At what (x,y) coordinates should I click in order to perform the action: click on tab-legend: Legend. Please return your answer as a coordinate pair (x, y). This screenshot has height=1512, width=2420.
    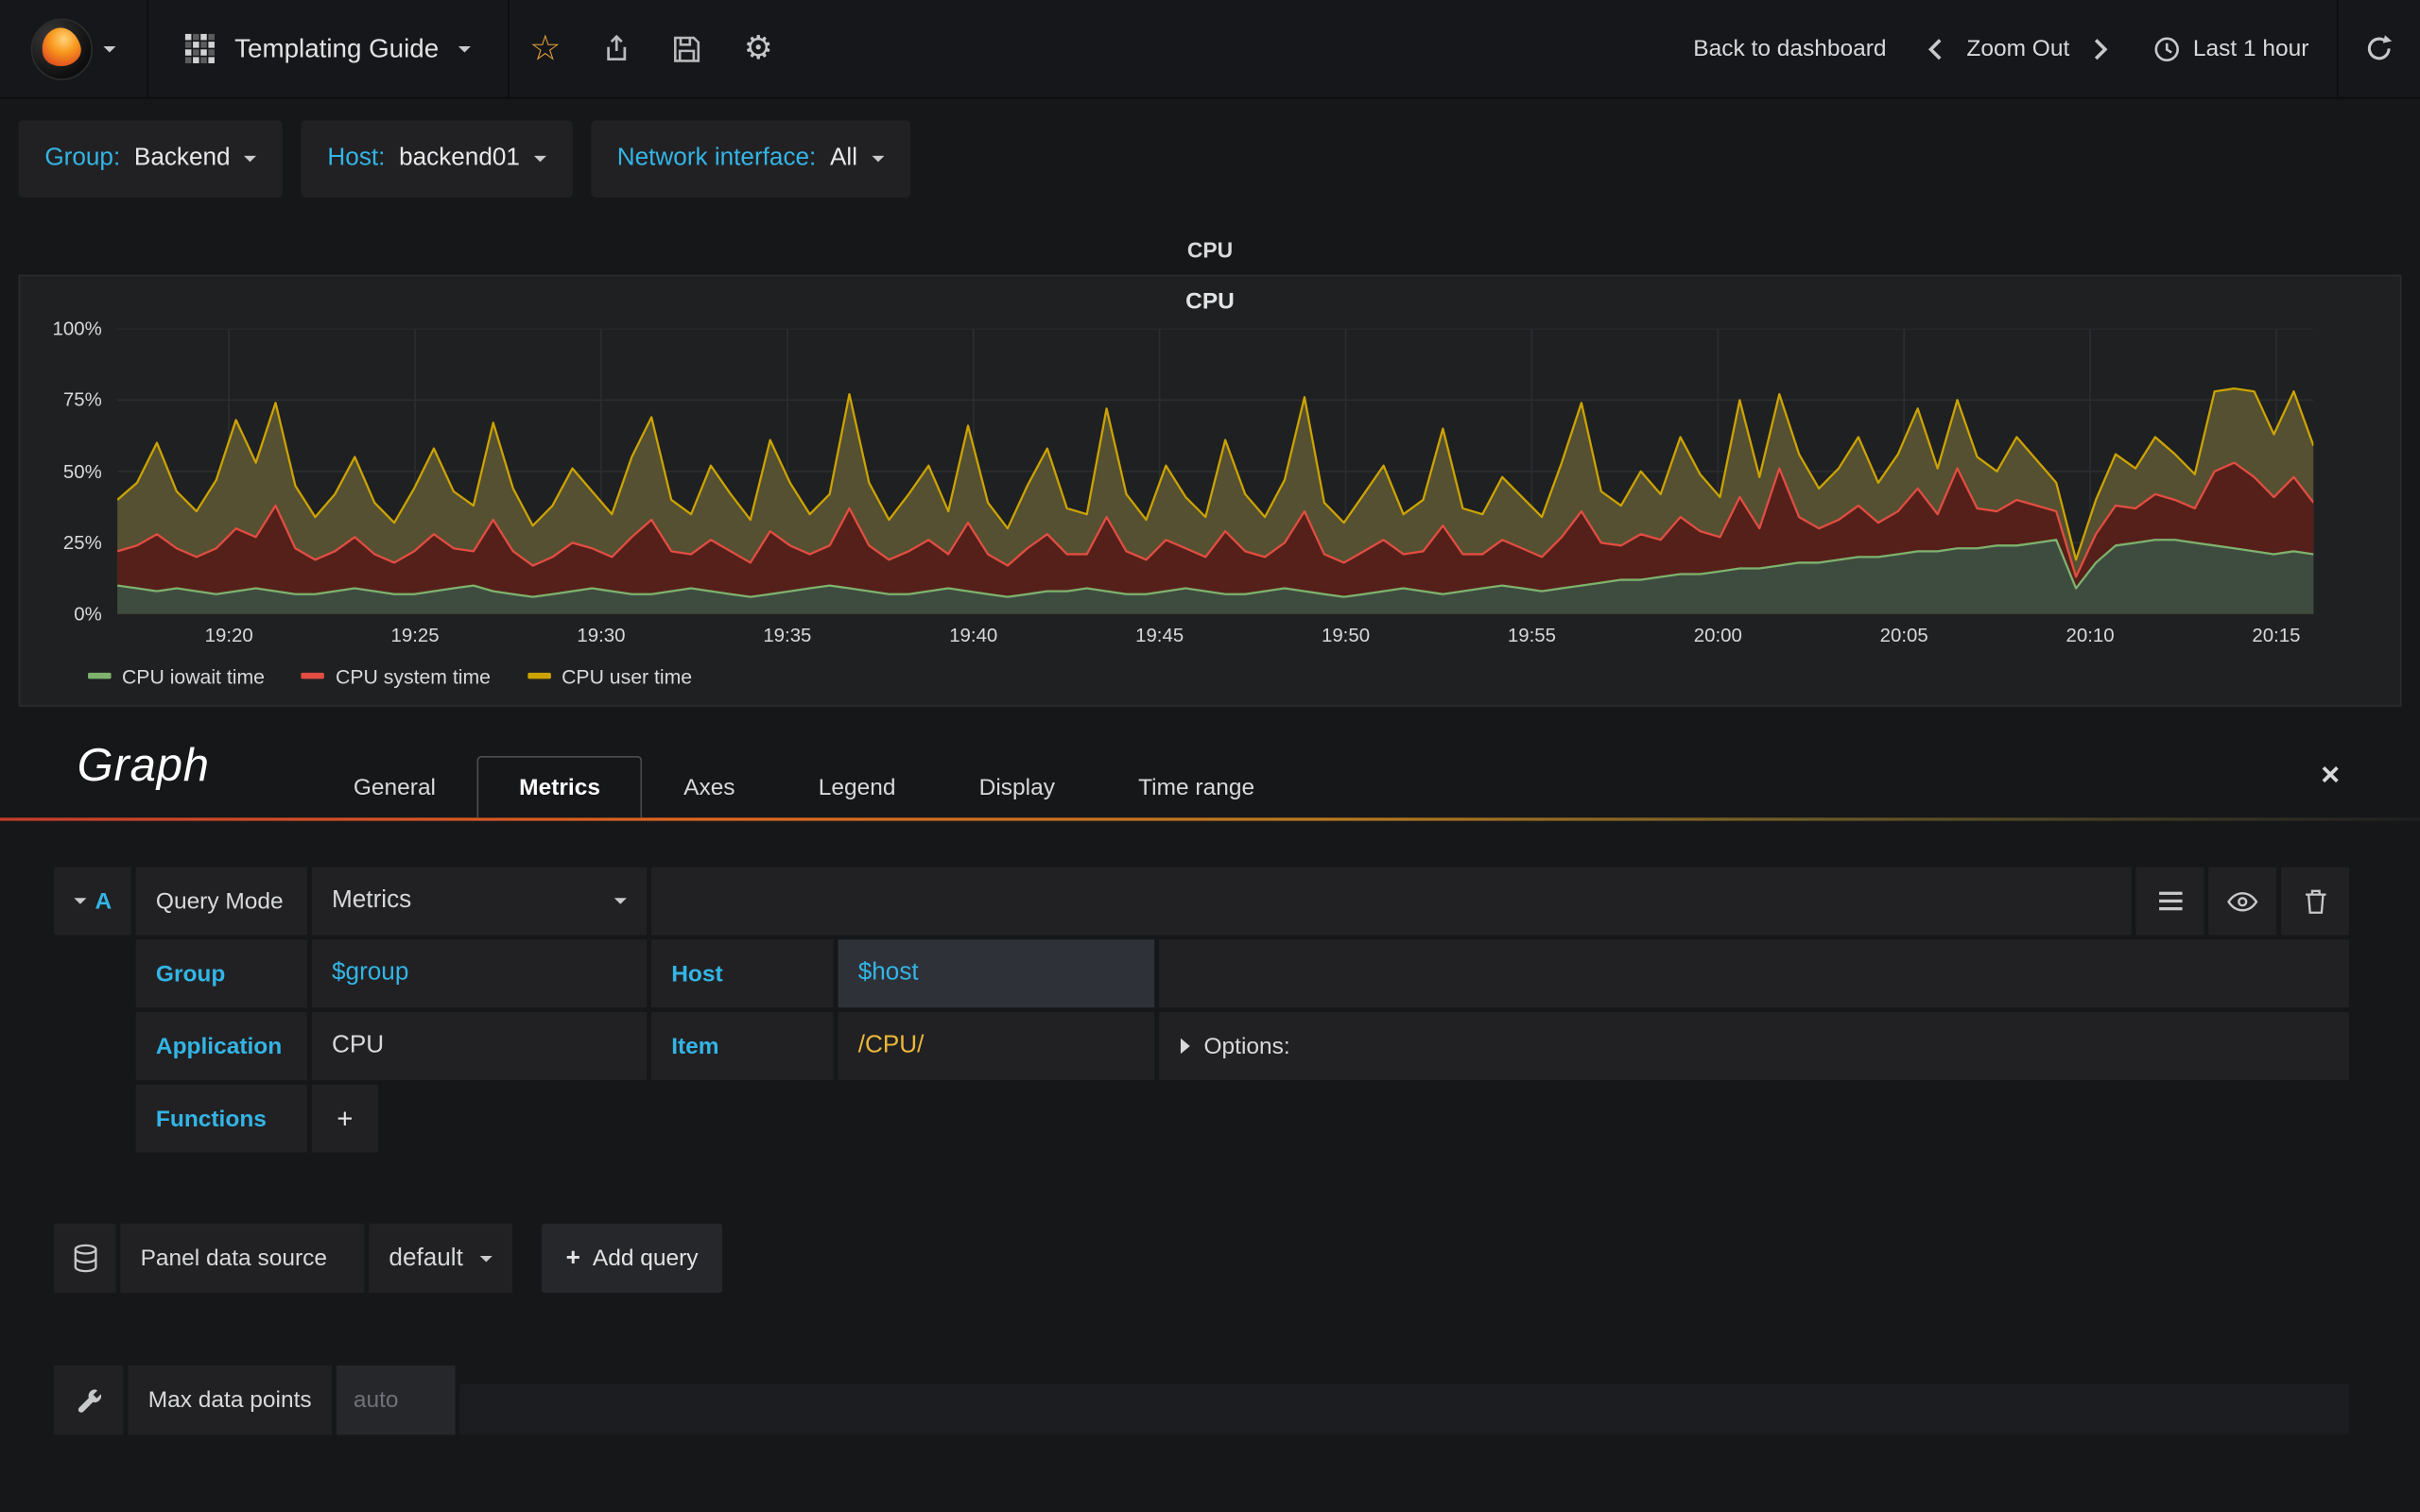
    Looking at the image, I should click on (857, 786).